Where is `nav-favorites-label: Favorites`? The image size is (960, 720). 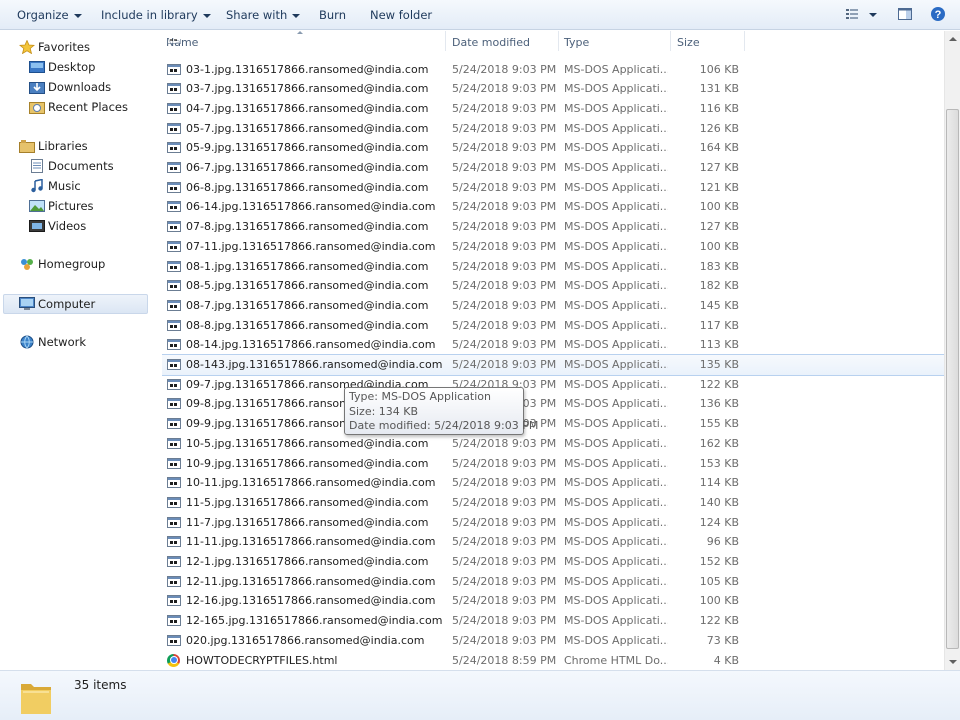
nav-favorites-label: Favorites is located at coordinates (64, 47).